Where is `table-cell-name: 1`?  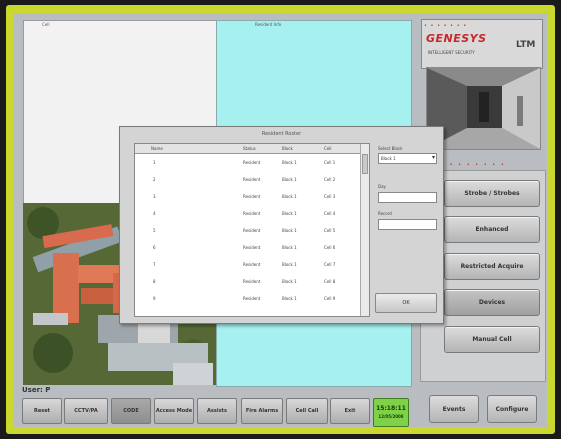
table-cell-name: 1 is located at coordinates (154, 162).